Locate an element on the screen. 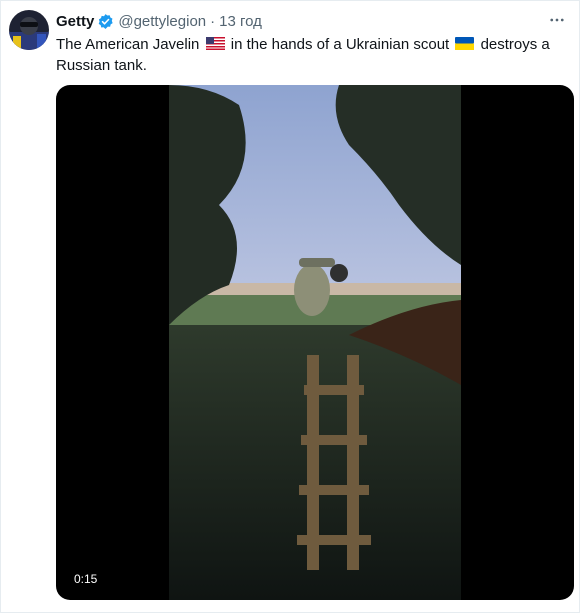 This screenshot has height=613, width=580. avatar-image is located at coordinates (29, 30).